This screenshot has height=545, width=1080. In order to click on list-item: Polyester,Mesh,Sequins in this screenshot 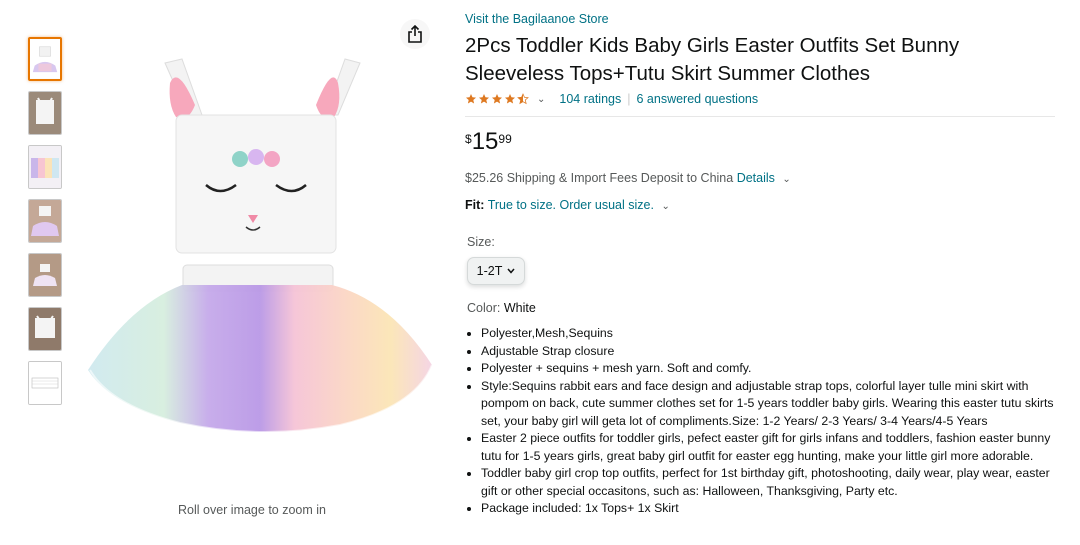, I will do `click(770, 334)`.